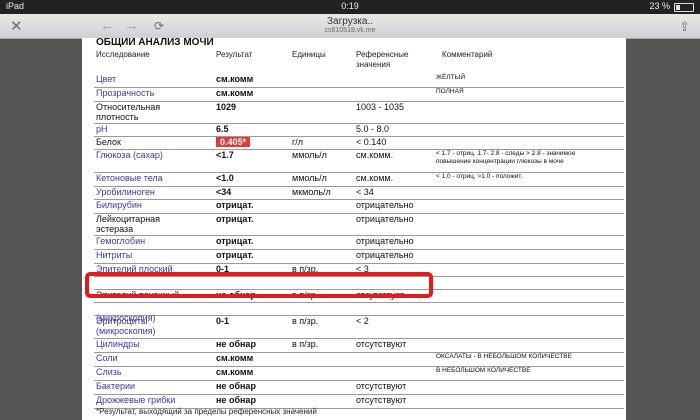 The height and width of the screenshot is (420, 700). What do you see at coordinates (362, 321) in the screenshot?
I see `reference-value: < 2` at bounding box center [362, 321].